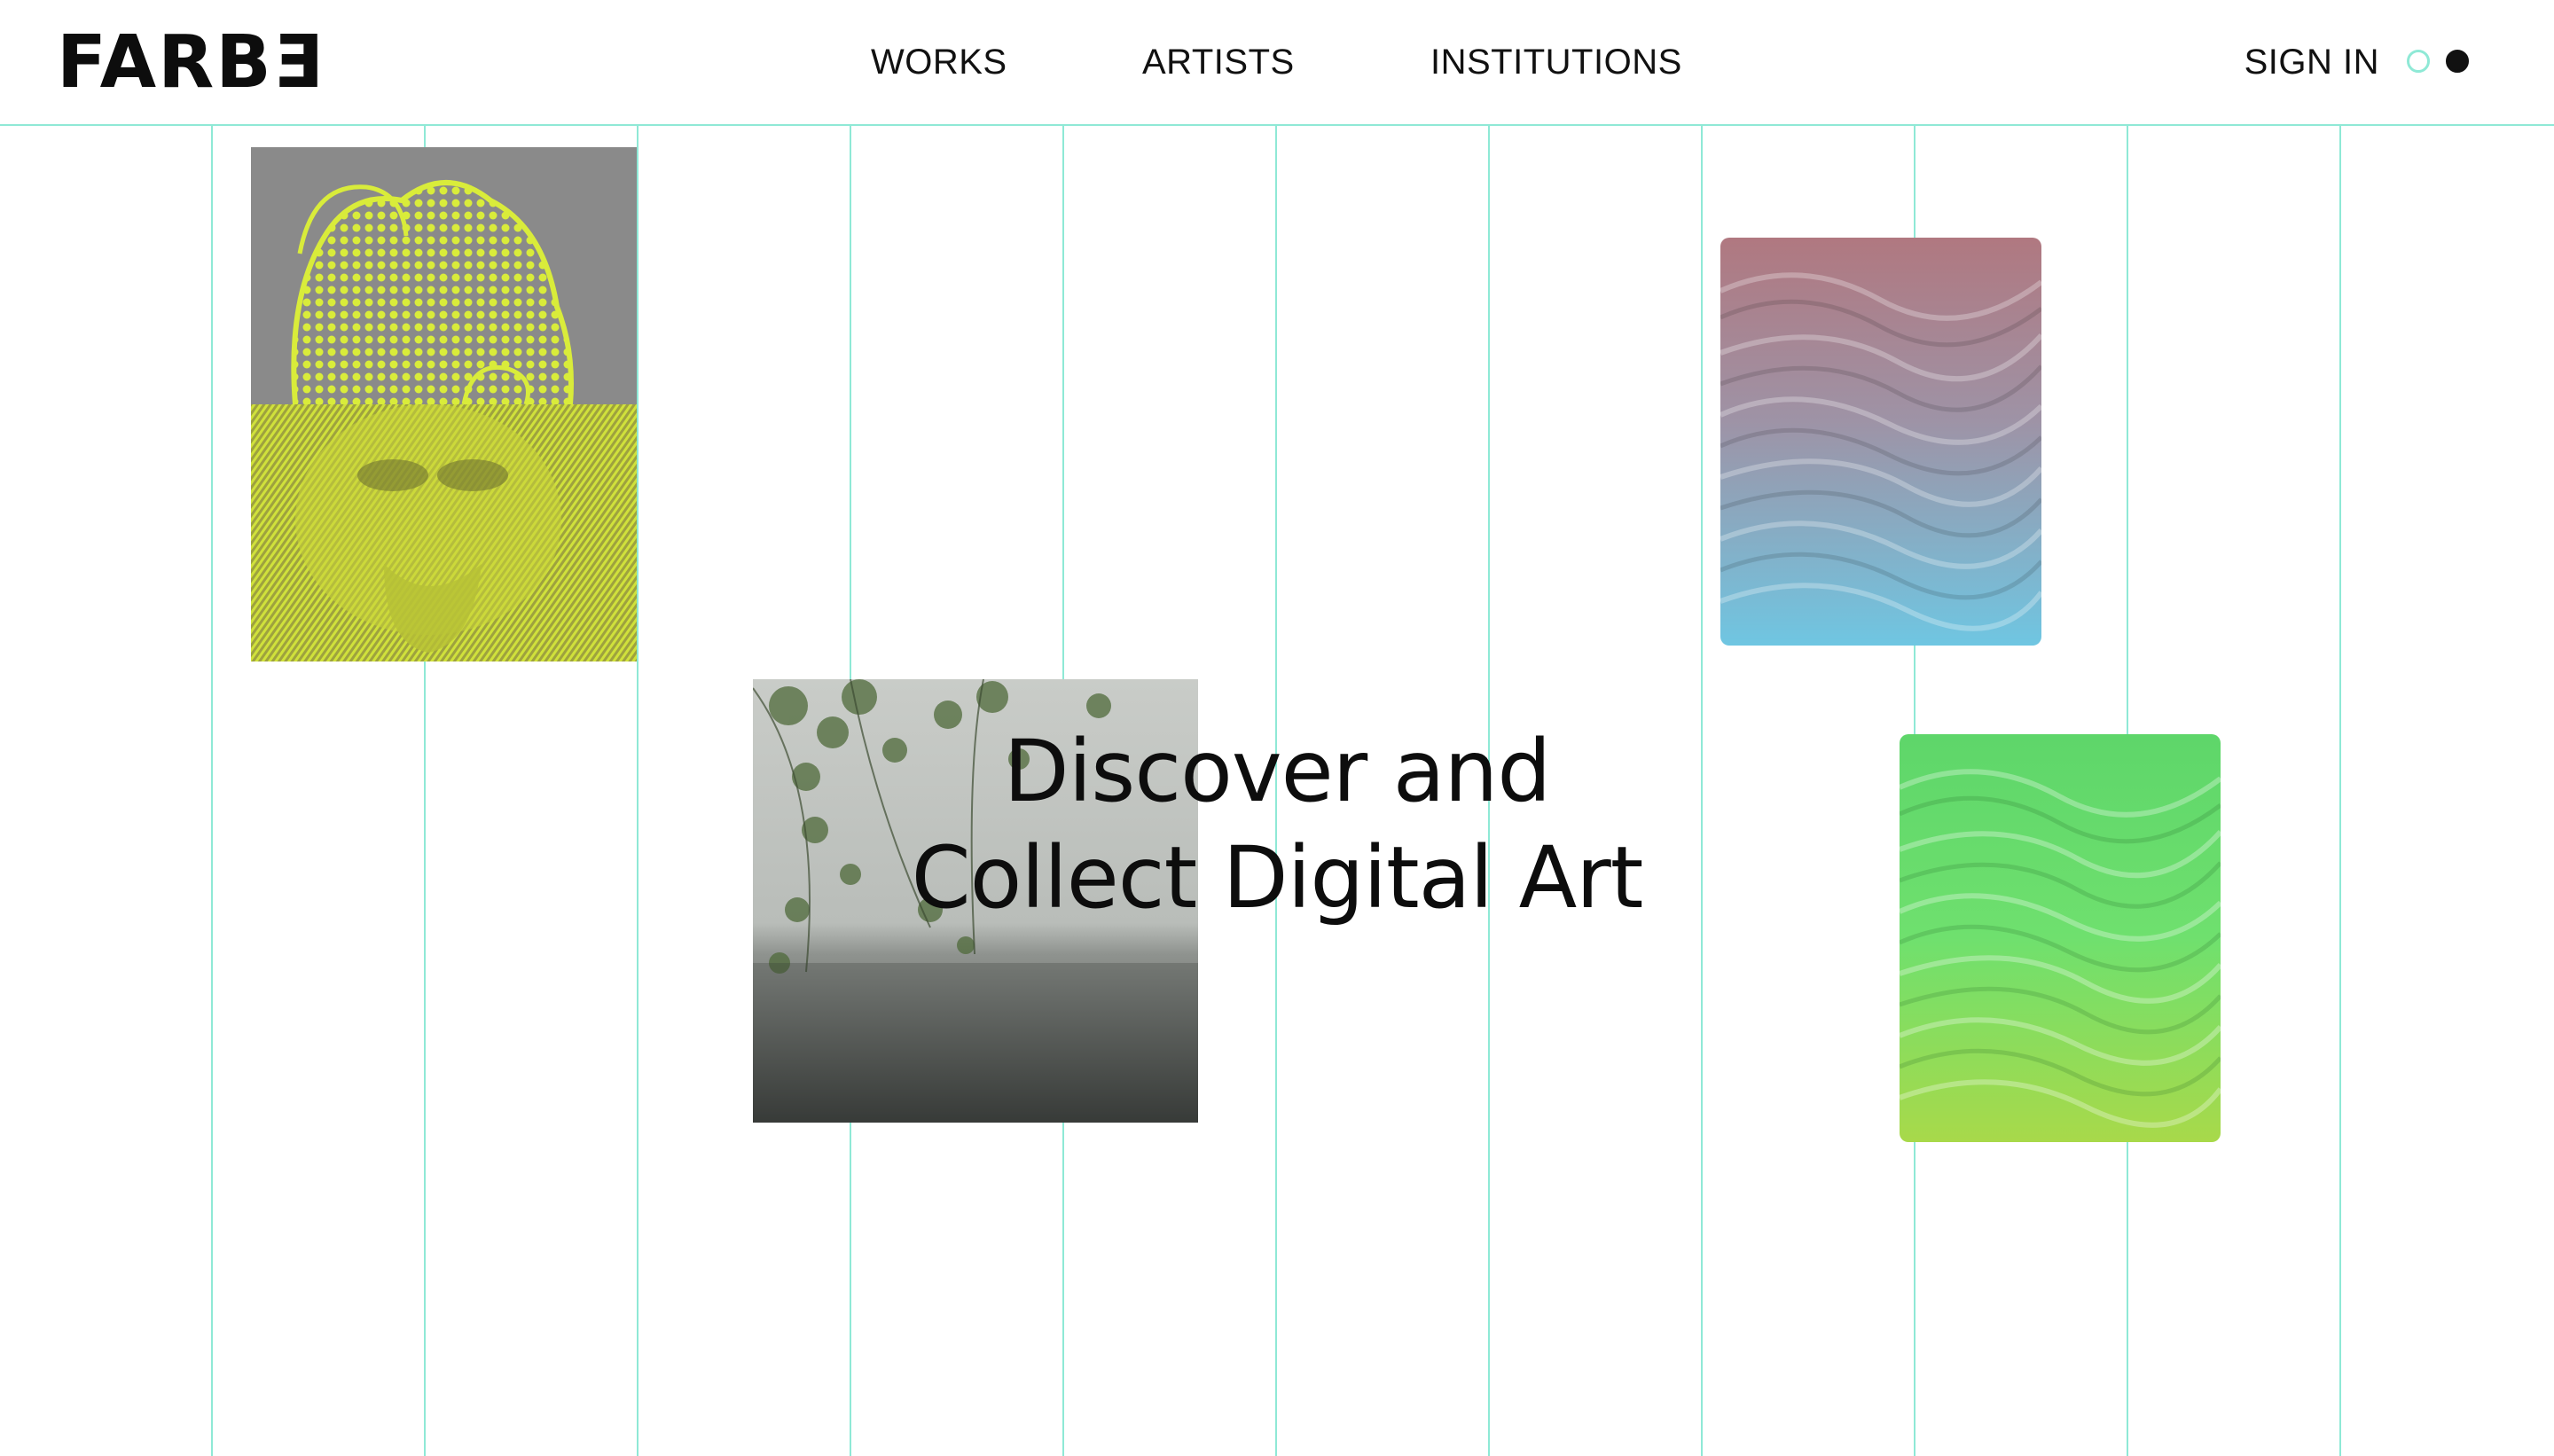  Describe the element at coordinates (939, 62) in the screenshot. I see `nav-works: WORKS` at that location.